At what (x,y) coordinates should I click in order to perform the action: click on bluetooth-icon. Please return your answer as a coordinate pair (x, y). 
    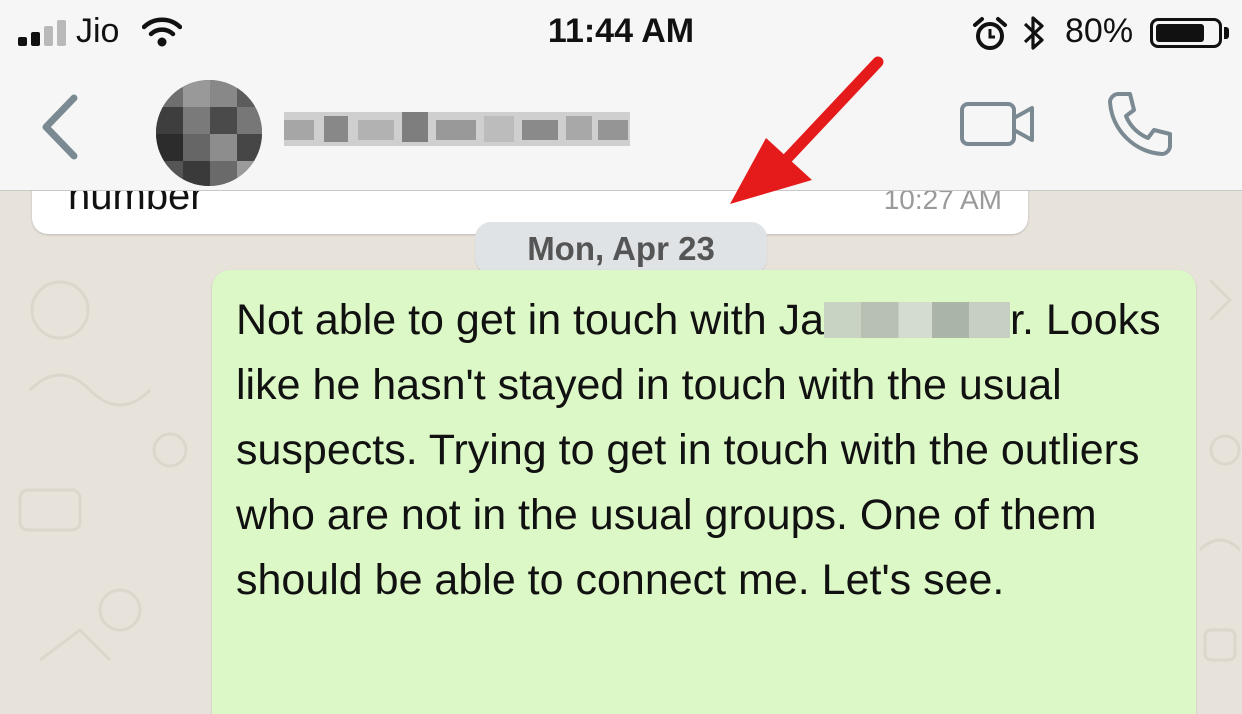
    Looking at the image, I should click on (1033, 33).